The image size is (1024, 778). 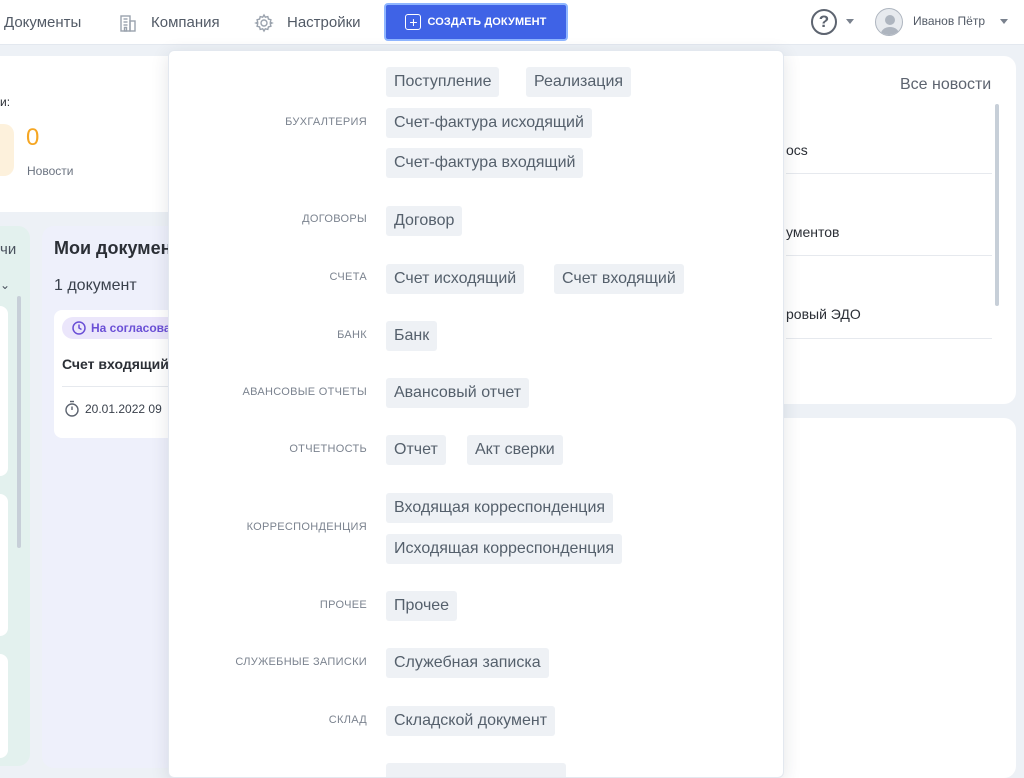 What do you see at coordinates (812, 232) in the screenshot?
I see `news-item: ументов` at bounding box center [812, 232].